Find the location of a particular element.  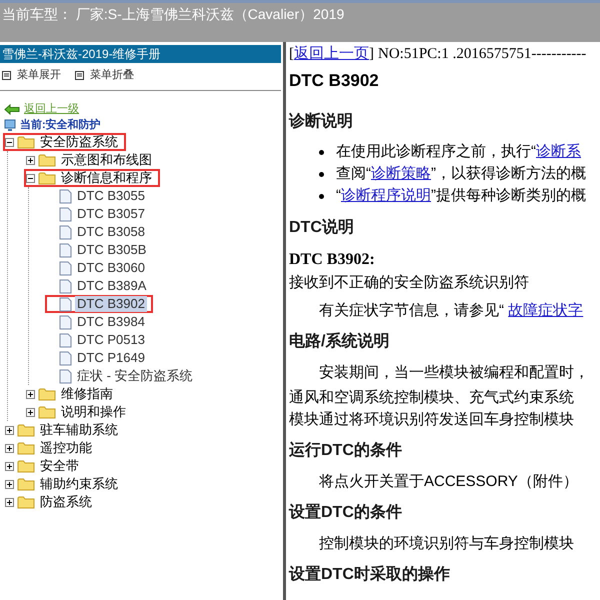

link: 诊断策略 is located at coordinates (401, 173).